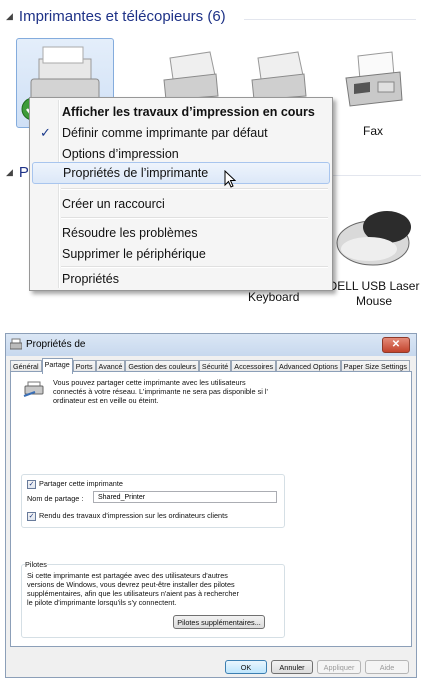 The height and width of the screenshot is (682, 422). I want to click on menu-item-label: Résoudre les problèmes, so click(130, 233).